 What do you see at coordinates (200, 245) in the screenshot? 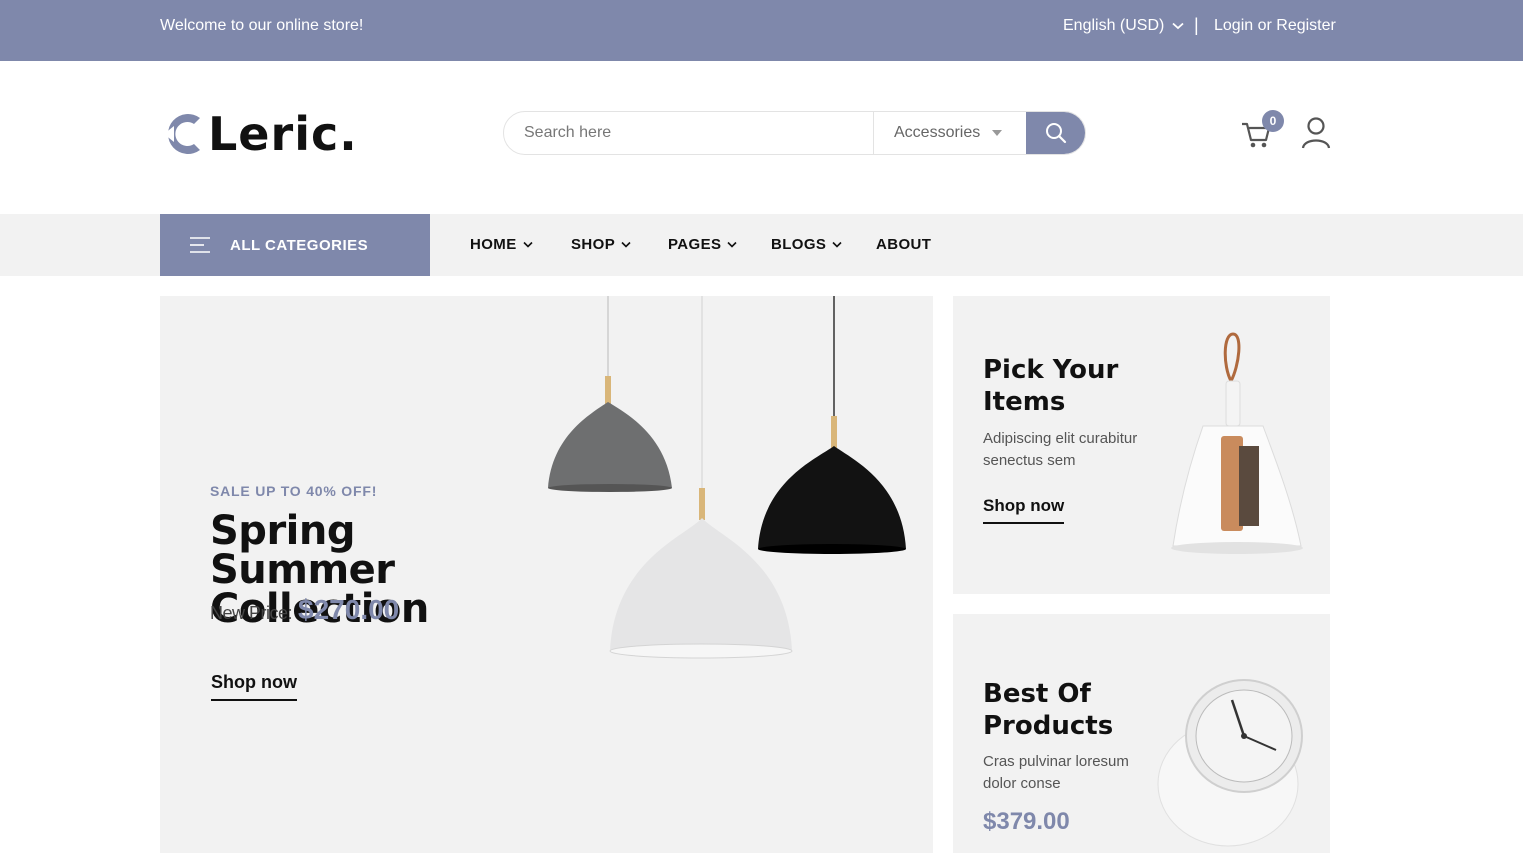
I see `menu-icon` at bounding box center [200, 245].